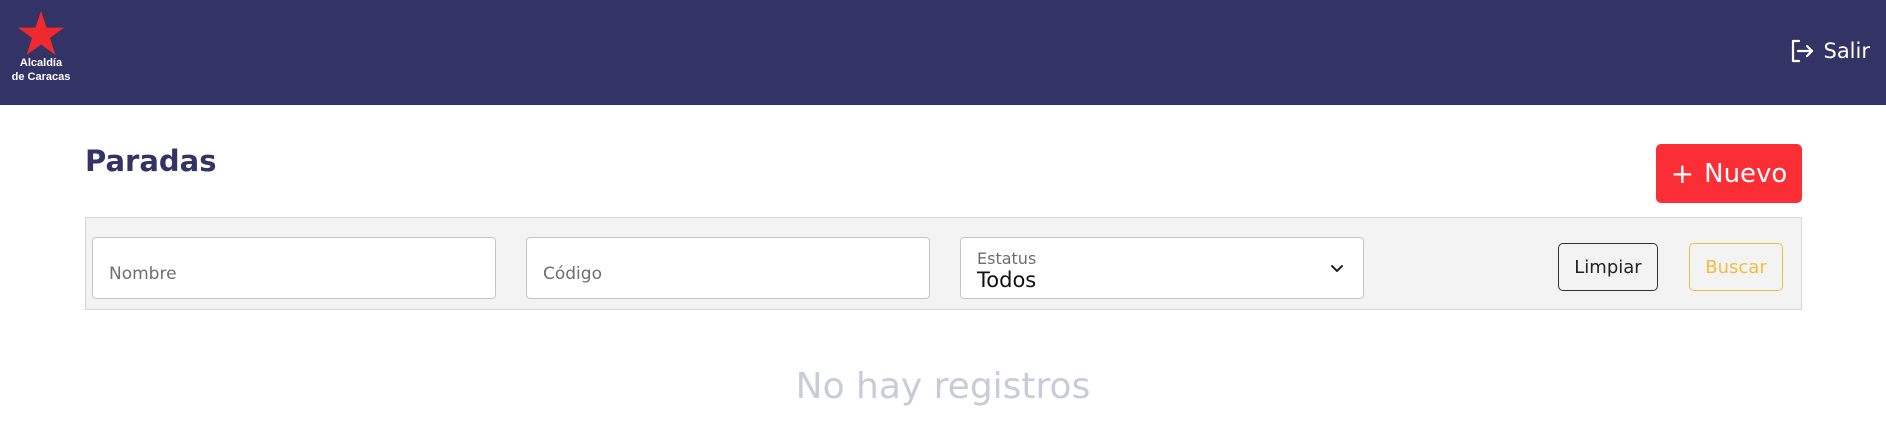 This screenshot has width=1886, height=427. I want to click on name-input, so click(294, 268).